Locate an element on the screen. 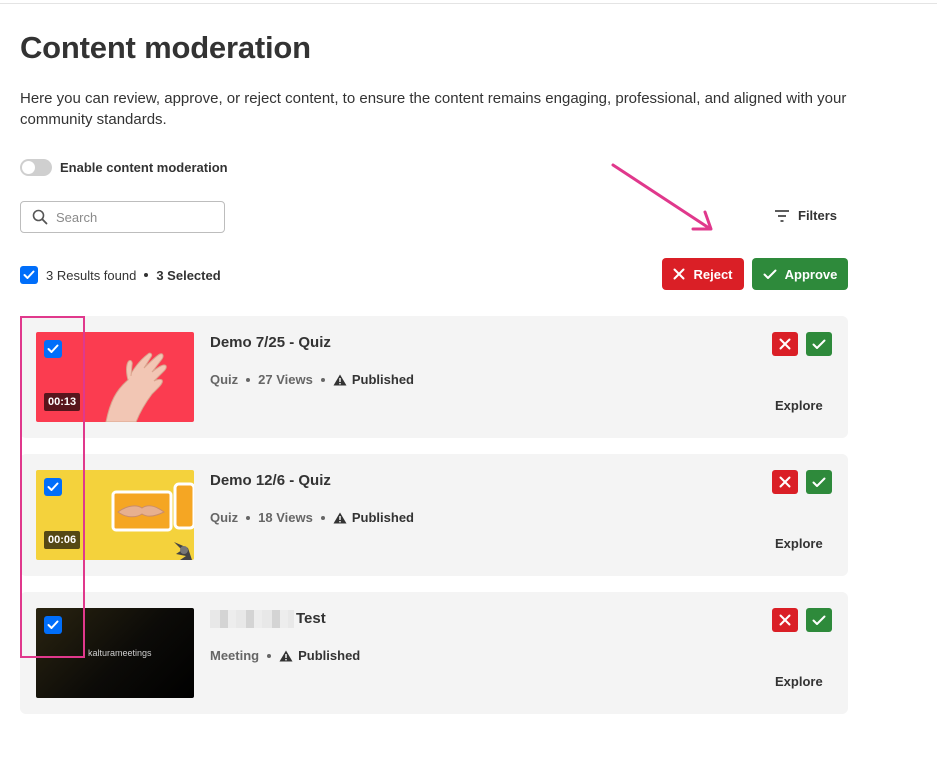 This screenshot has width=937, height=764. filters-label: Filters is located at coordinates (818, 215).